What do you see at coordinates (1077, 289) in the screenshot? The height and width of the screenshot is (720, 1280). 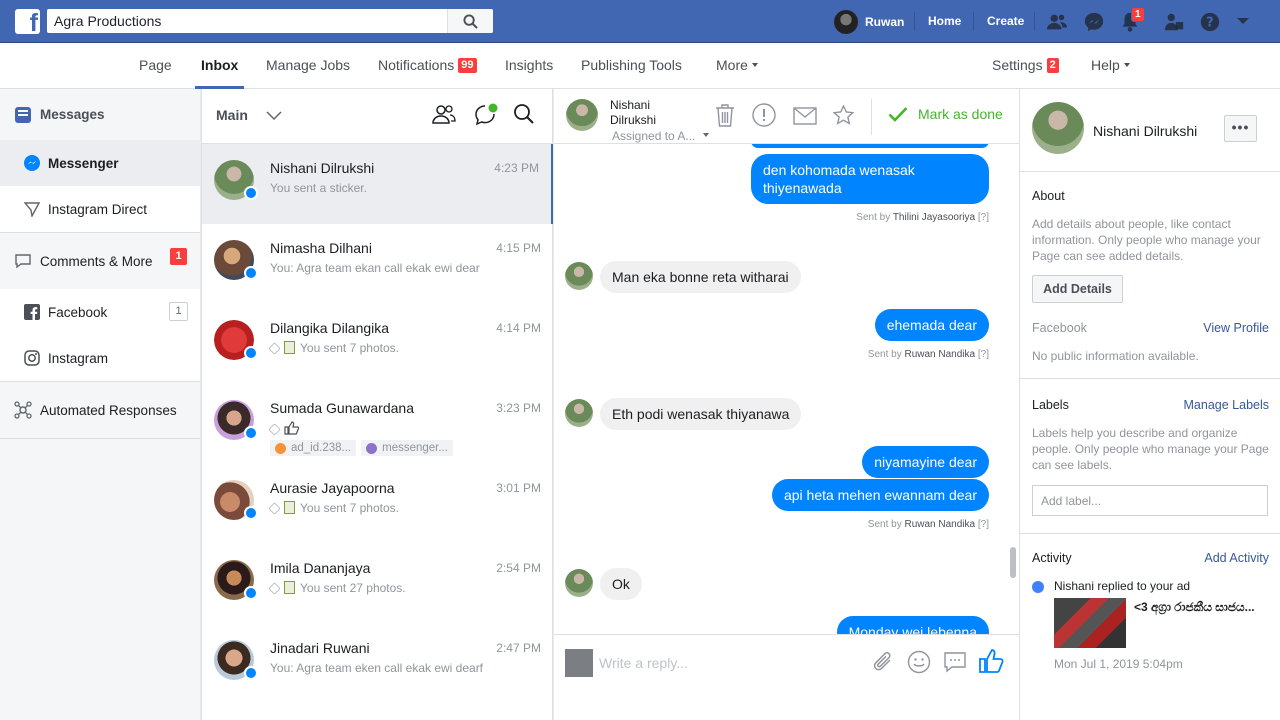 I see `add-details-button: Add Details` at bounding box center [1077, 289].